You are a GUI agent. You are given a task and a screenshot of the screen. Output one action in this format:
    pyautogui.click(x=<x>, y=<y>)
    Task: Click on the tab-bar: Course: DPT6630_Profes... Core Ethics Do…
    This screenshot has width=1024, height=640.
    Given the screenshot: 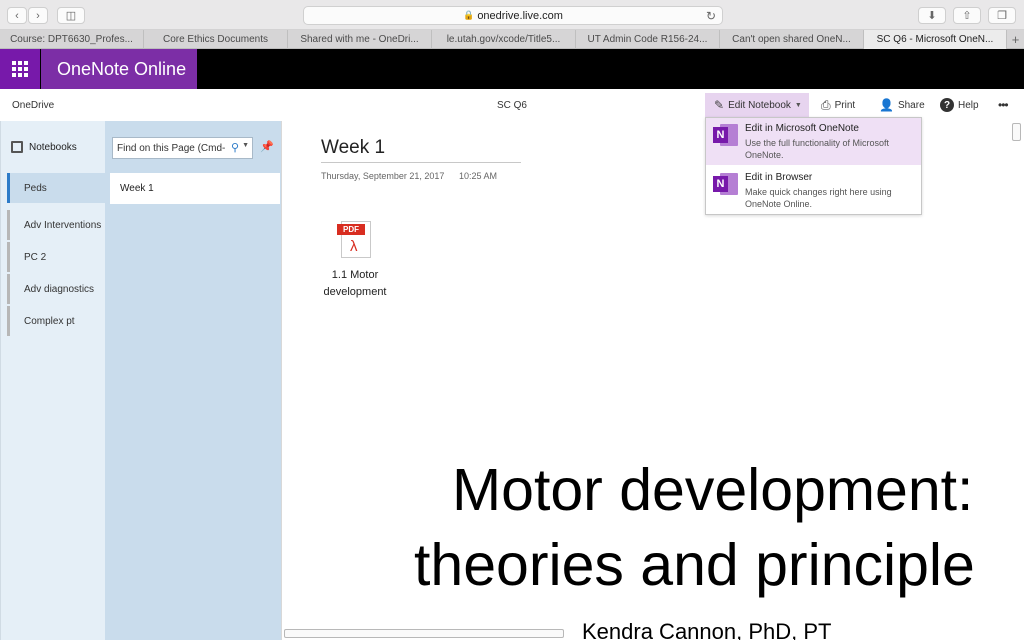 What is the action you would take?
    pyautogui.click(x=512, y=39)
    